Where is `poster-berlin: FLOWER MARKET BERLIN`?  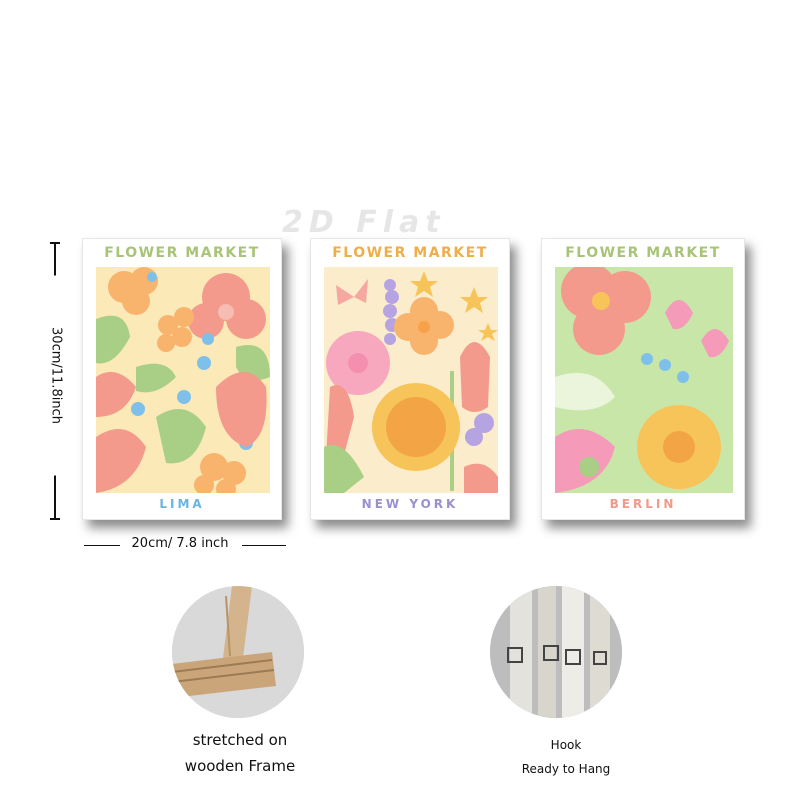 poster-berlin: FLOWER MARKET BERLIN is located at coordinates (643, 379).